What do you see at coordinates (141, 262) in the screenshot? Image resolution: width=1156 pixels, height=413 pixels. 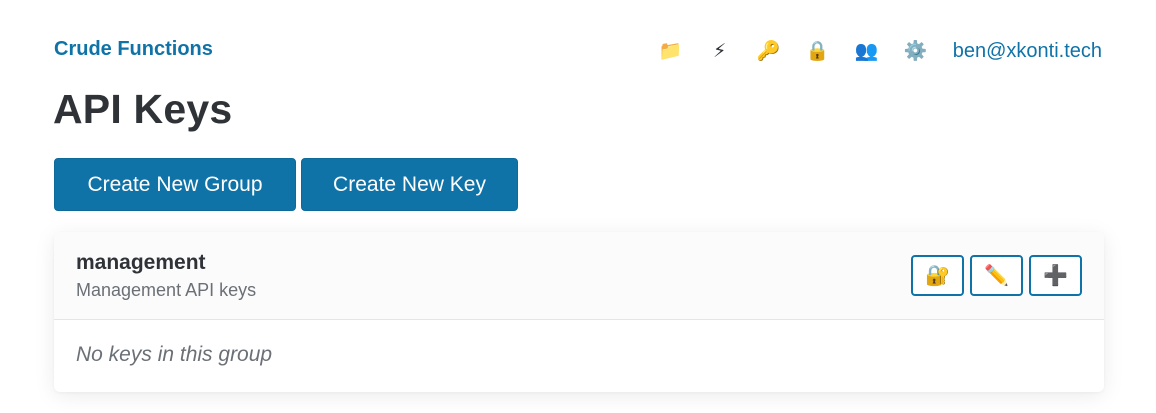 I see `group-name: management` at bounding box center [141, 262].